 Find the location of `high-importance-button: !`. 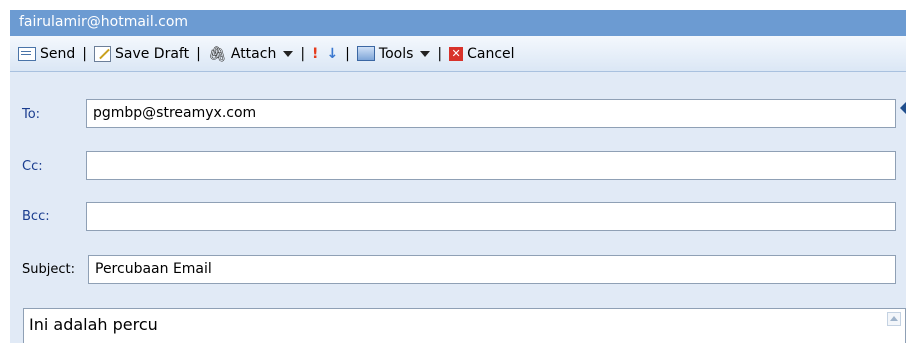

high-importance-button: ! is located at coordinates (315, 54).